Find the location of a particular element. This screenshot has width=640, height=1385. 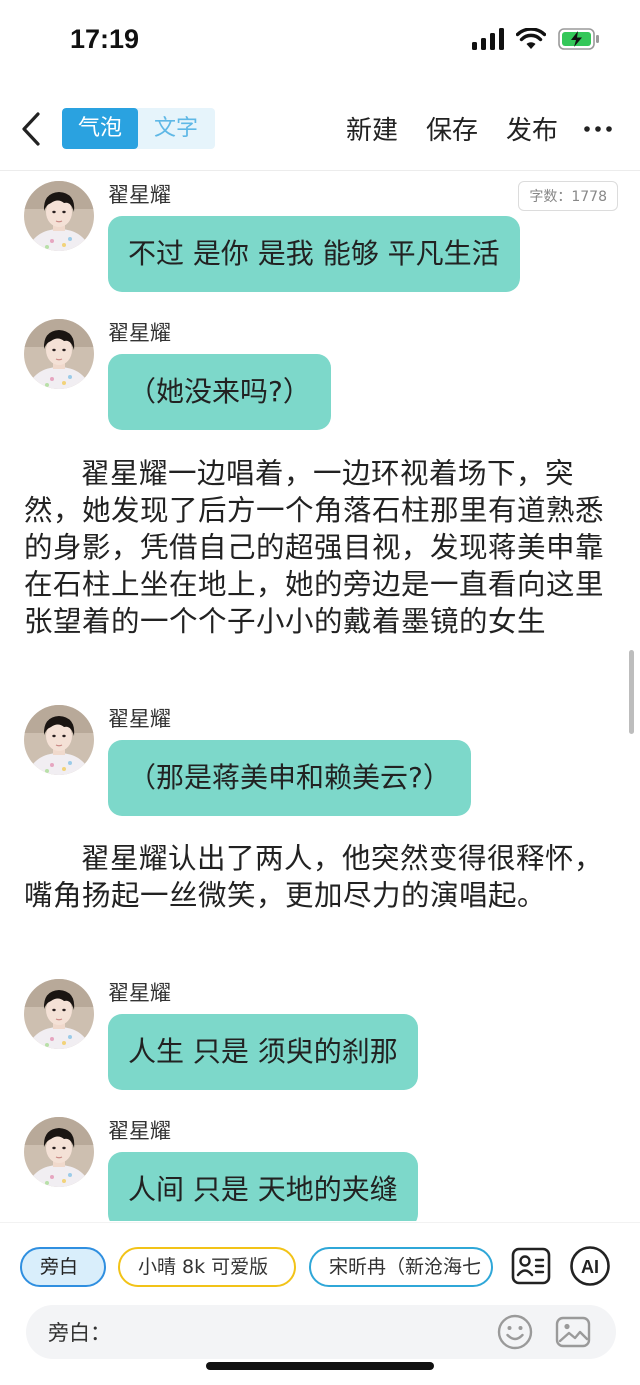

mode-switch: 气泡 文字 is located at coordinates (138, 128).